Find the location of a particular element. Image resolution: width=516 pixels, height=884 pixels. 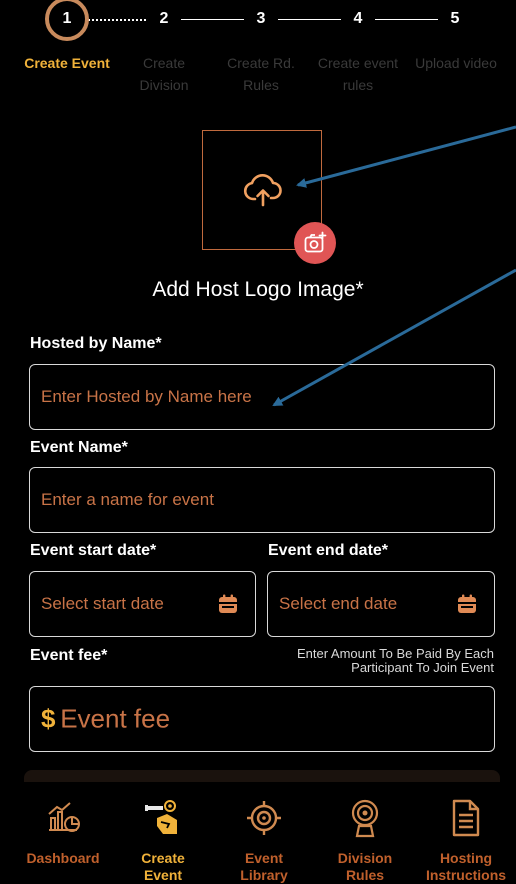

nav-create-event-label-line2: Event is located at coordinates (163, 875).